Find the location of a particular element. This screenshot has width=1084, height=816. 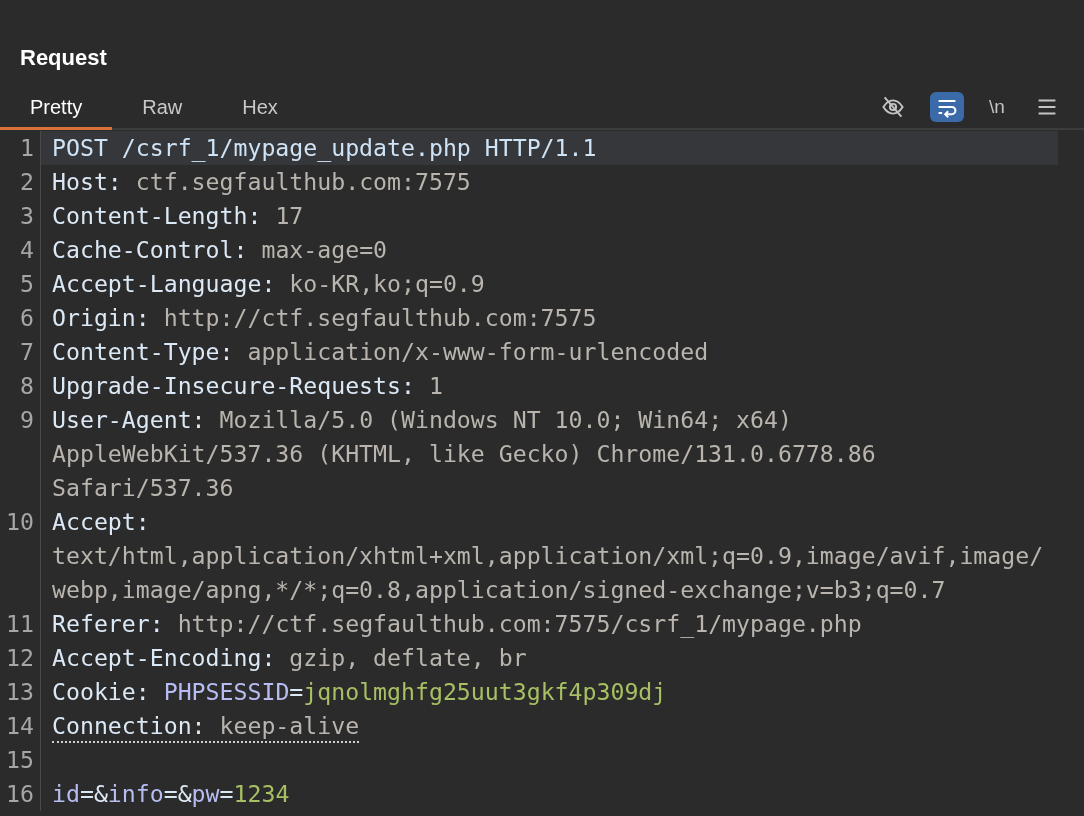

line-number: 12 is located at coordinates (20, 658).